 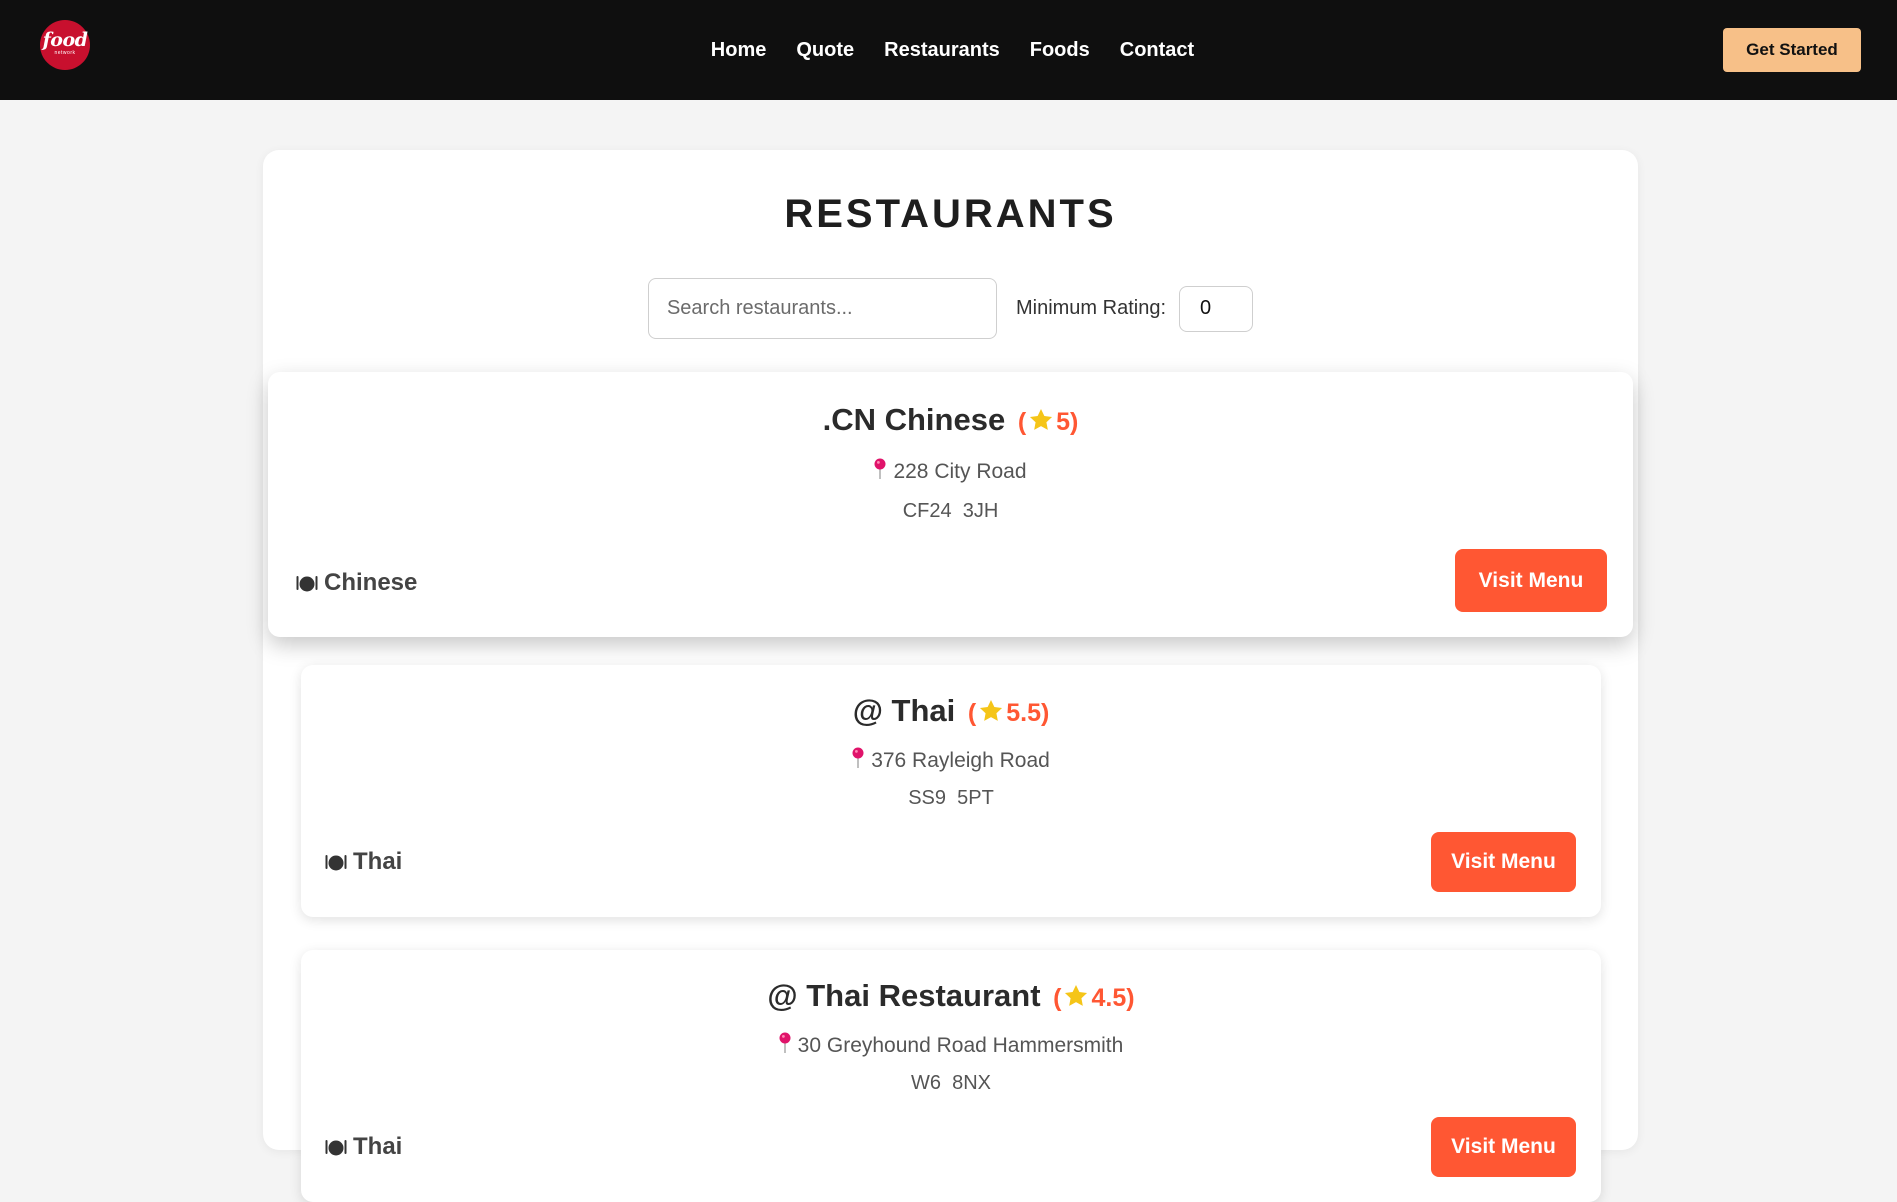 I want to click on main-nav: Home Quote Restaurants Foods Contact, so click(x=948, y=50).